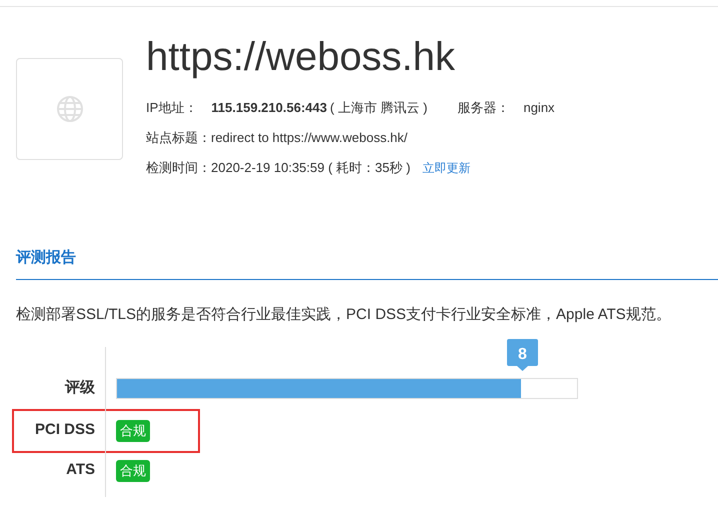 This screenshot has width=718, height=515. I want to click on globe-icon, so click(70, 109).